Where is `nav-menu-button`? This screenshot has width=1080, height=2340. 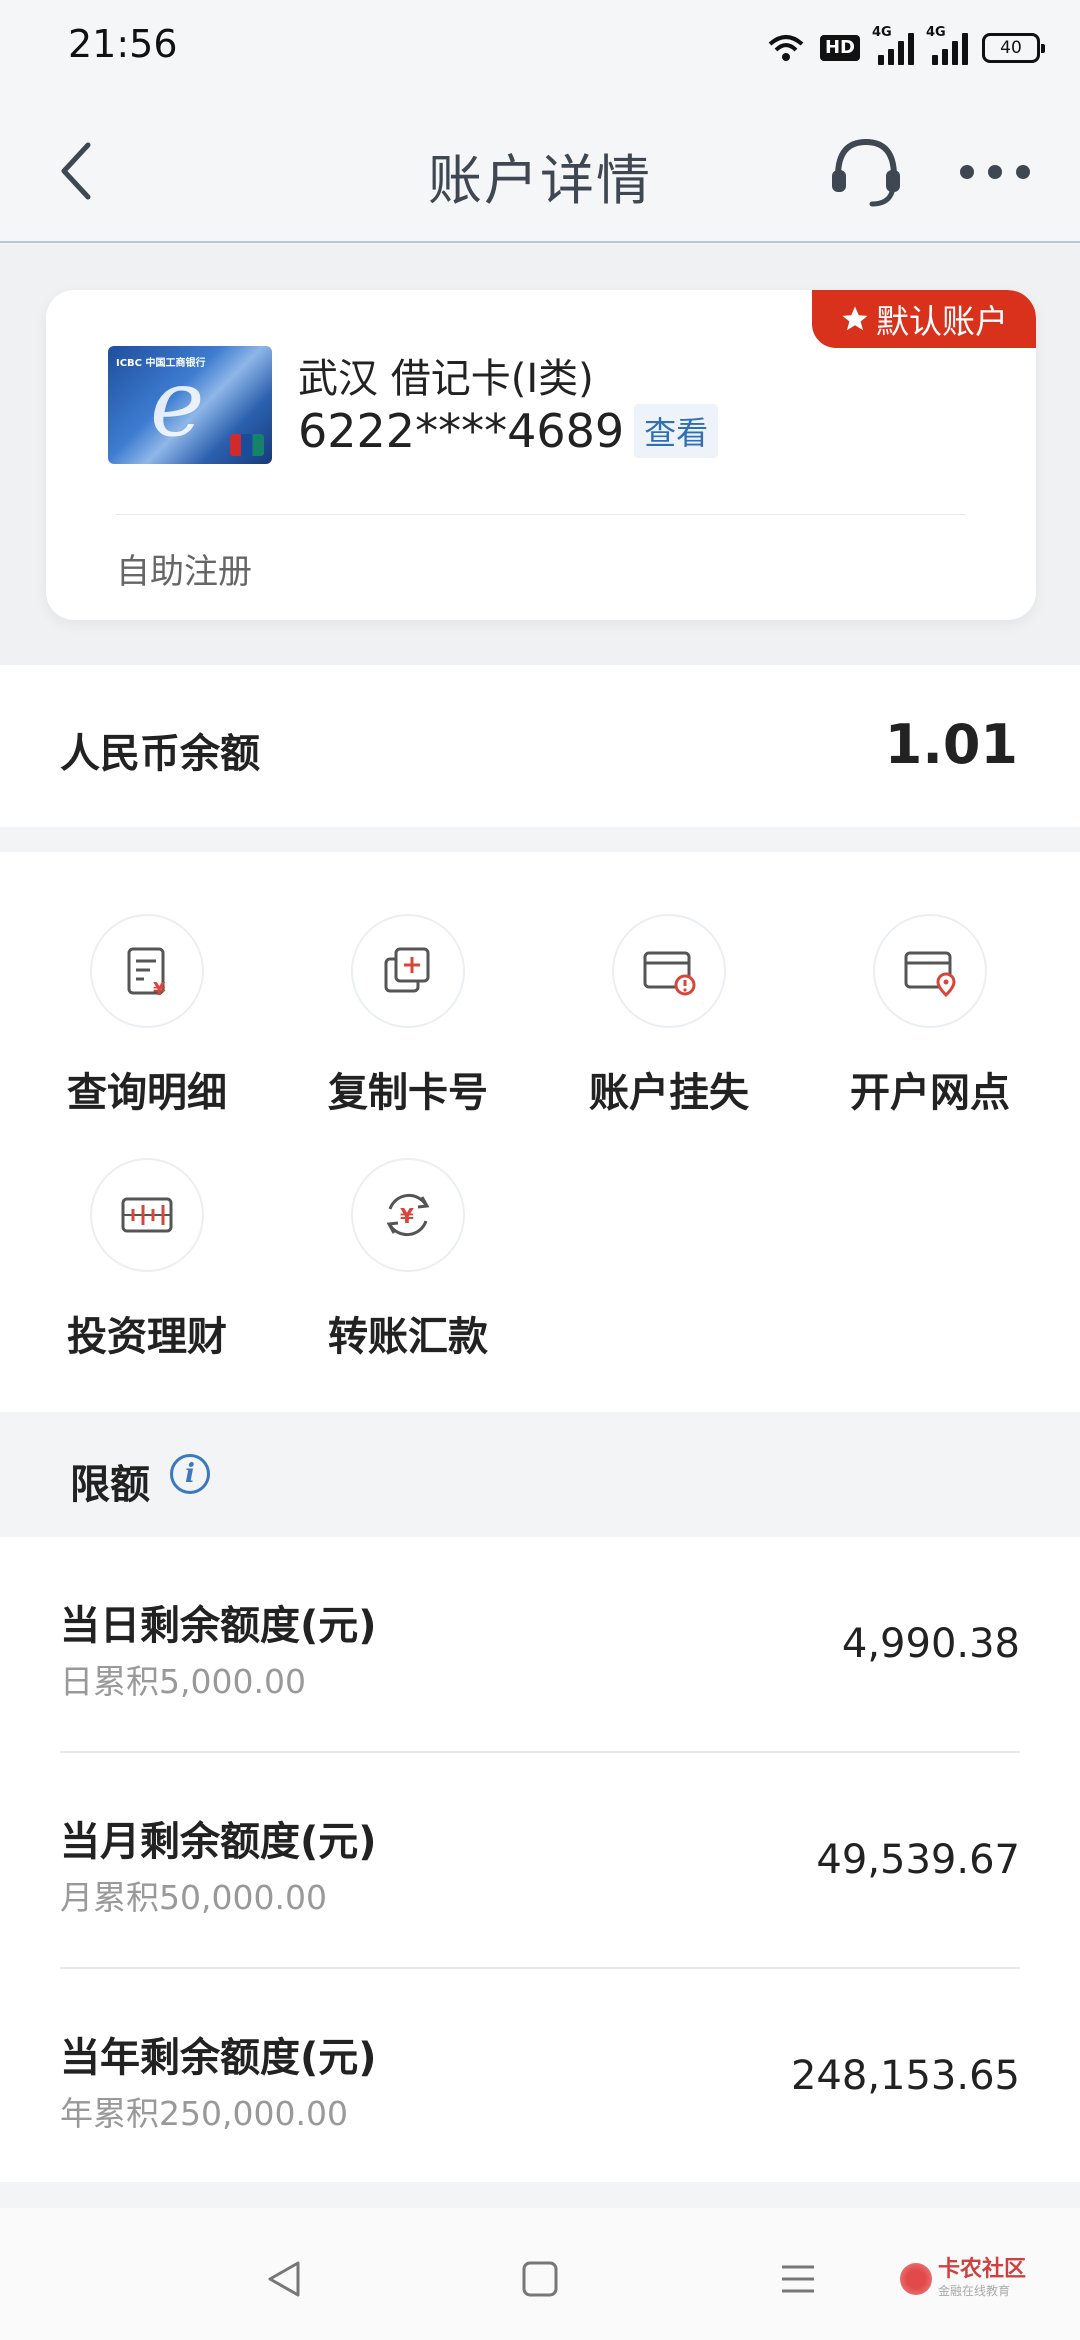 nav-menu-button is located at coordinates (798, 2279).